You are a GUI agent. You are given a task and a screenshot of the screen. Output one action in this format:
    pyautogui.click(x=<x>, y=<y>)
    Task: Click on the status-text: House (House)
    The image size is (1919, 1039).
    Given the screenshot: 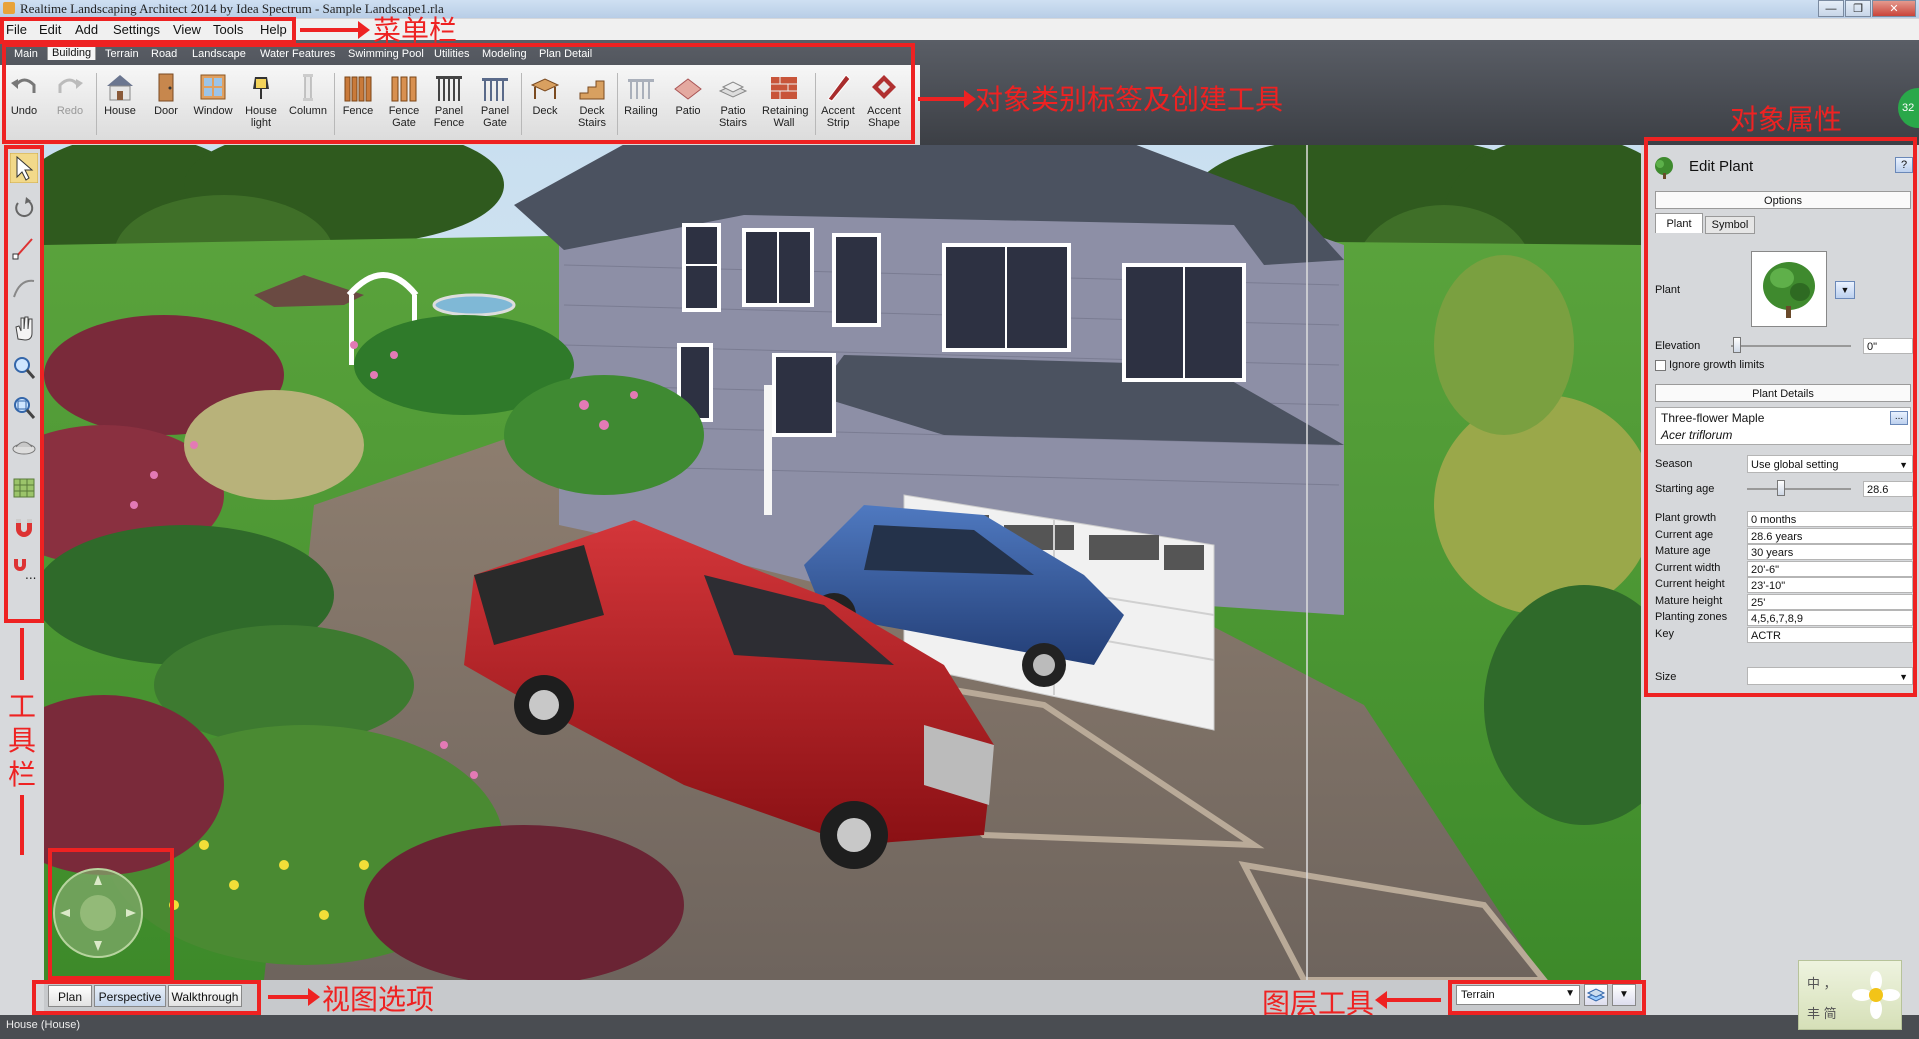 What is the action you would take?
    pyautogui.click(x=43, y=1025)
    